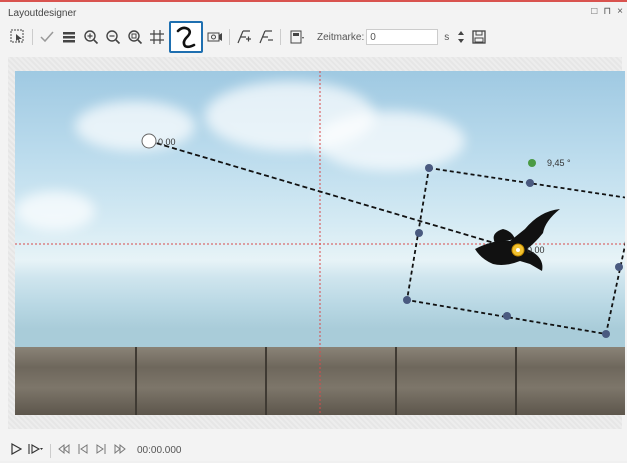 Image resolution: width=627 pixels, height=463 pixels. I want to click on window-title: Layoutdesigner, so click(42, 13).